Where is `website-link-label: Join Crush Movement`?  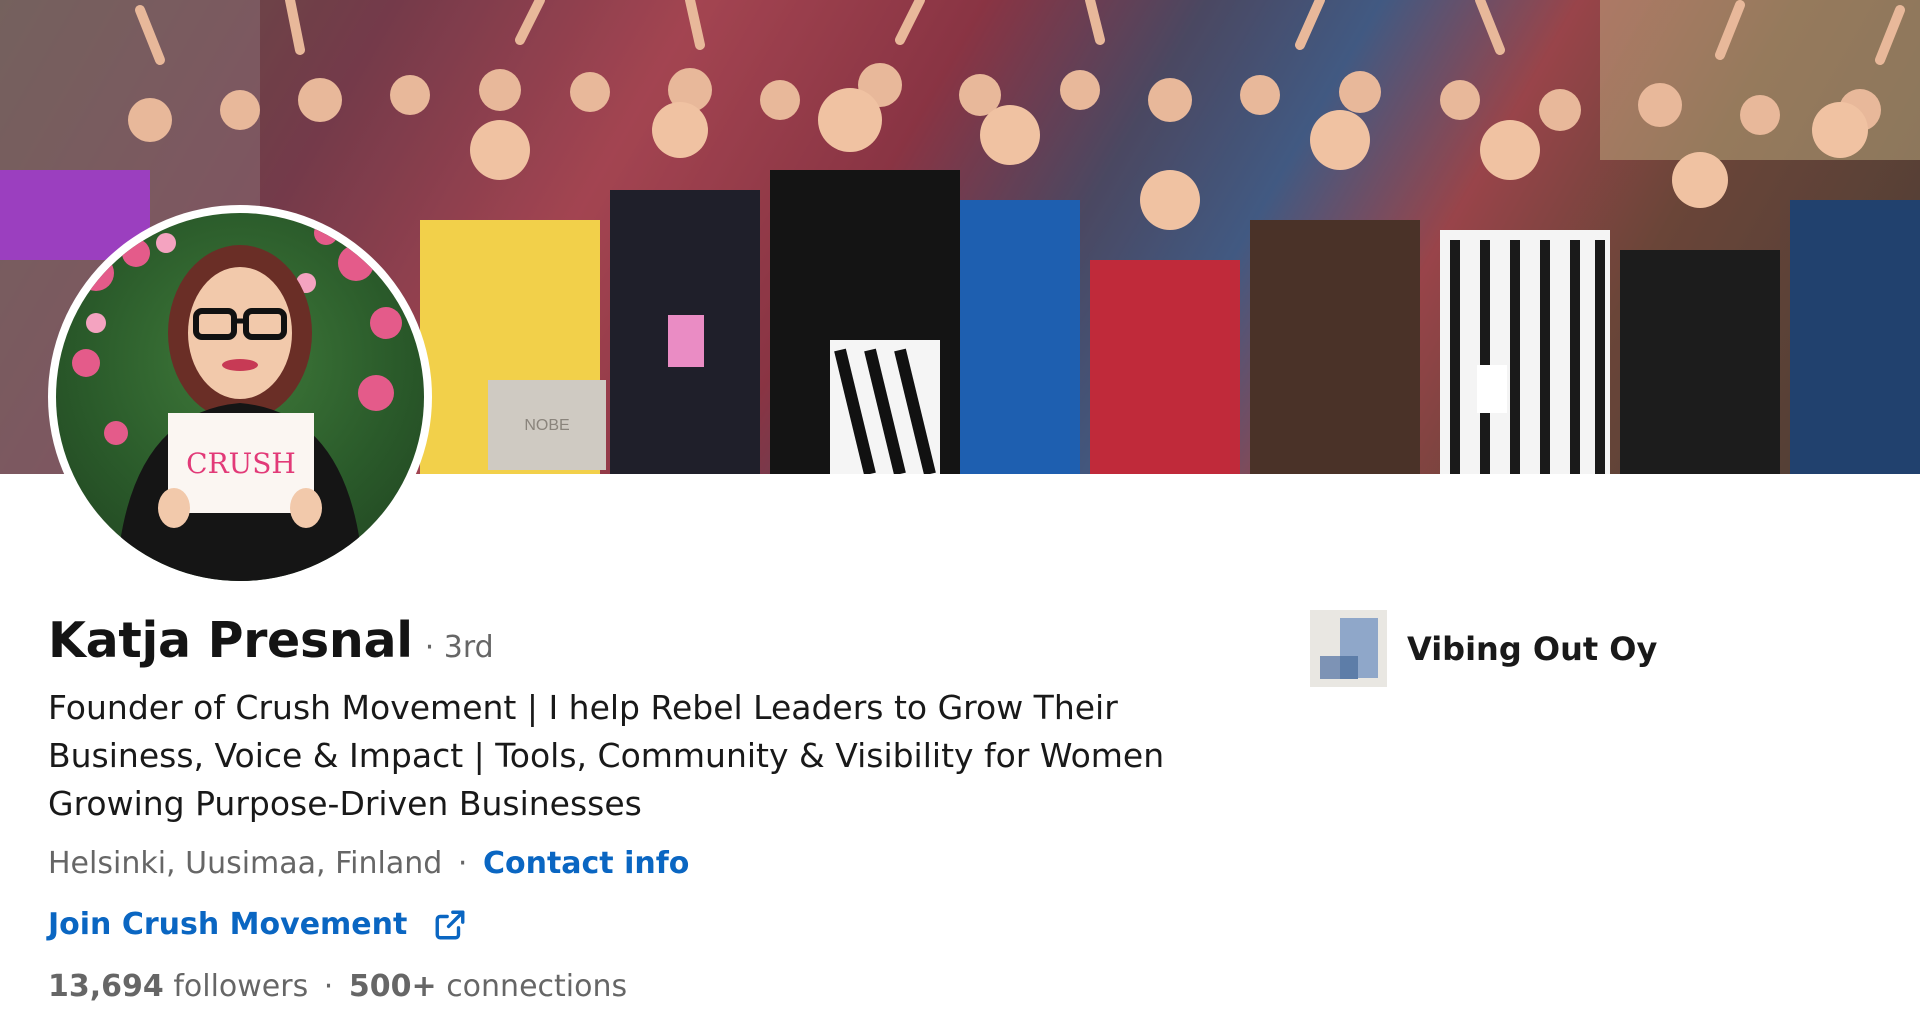 website-link-label: Join Crush Movement is located at coordinates (228, 924).